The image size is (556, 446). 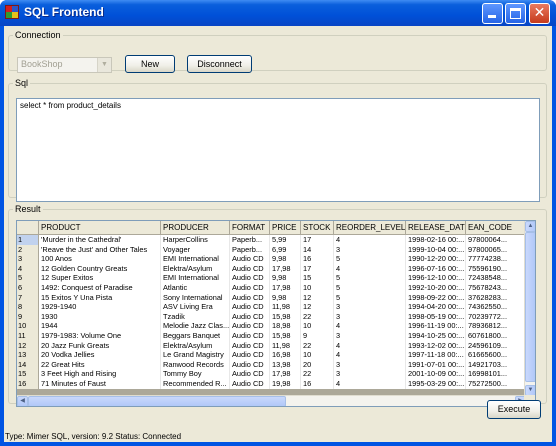 I want to click on database-select: BookShop ▼, so click(x=64, y=65).